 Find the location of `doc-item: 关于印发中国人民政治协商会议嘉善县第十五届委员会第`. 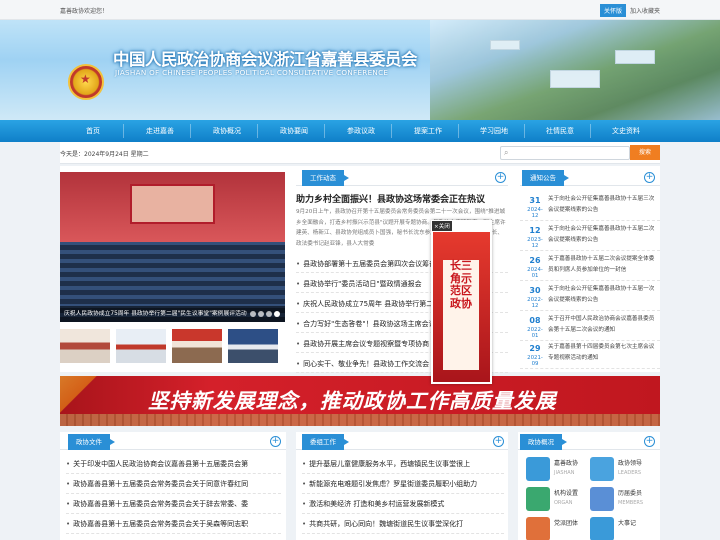

doc-item: 关于印发中国人民政治协商会议嘉善县第十五届委员会第 is located at coordinates (173, 464).